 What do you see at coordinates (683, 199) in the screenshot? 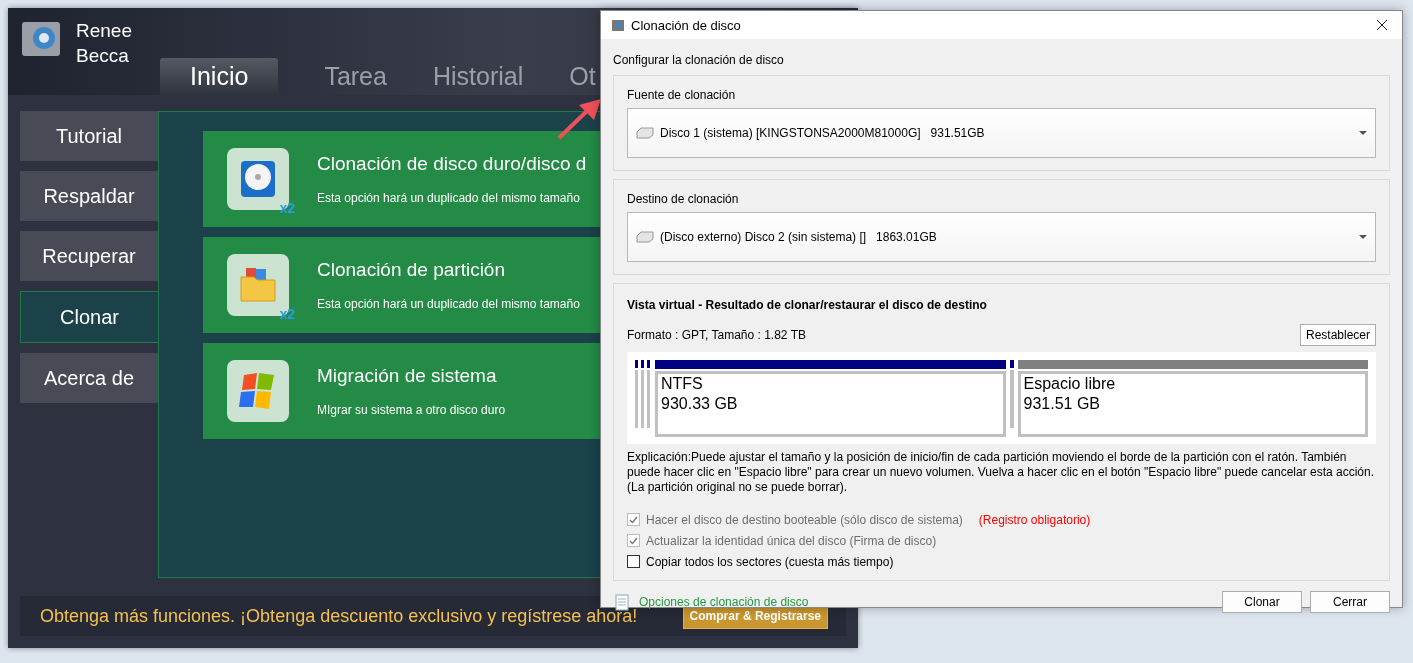
I see `group-label: Destino de clonación` at bounding box center [683, 199].